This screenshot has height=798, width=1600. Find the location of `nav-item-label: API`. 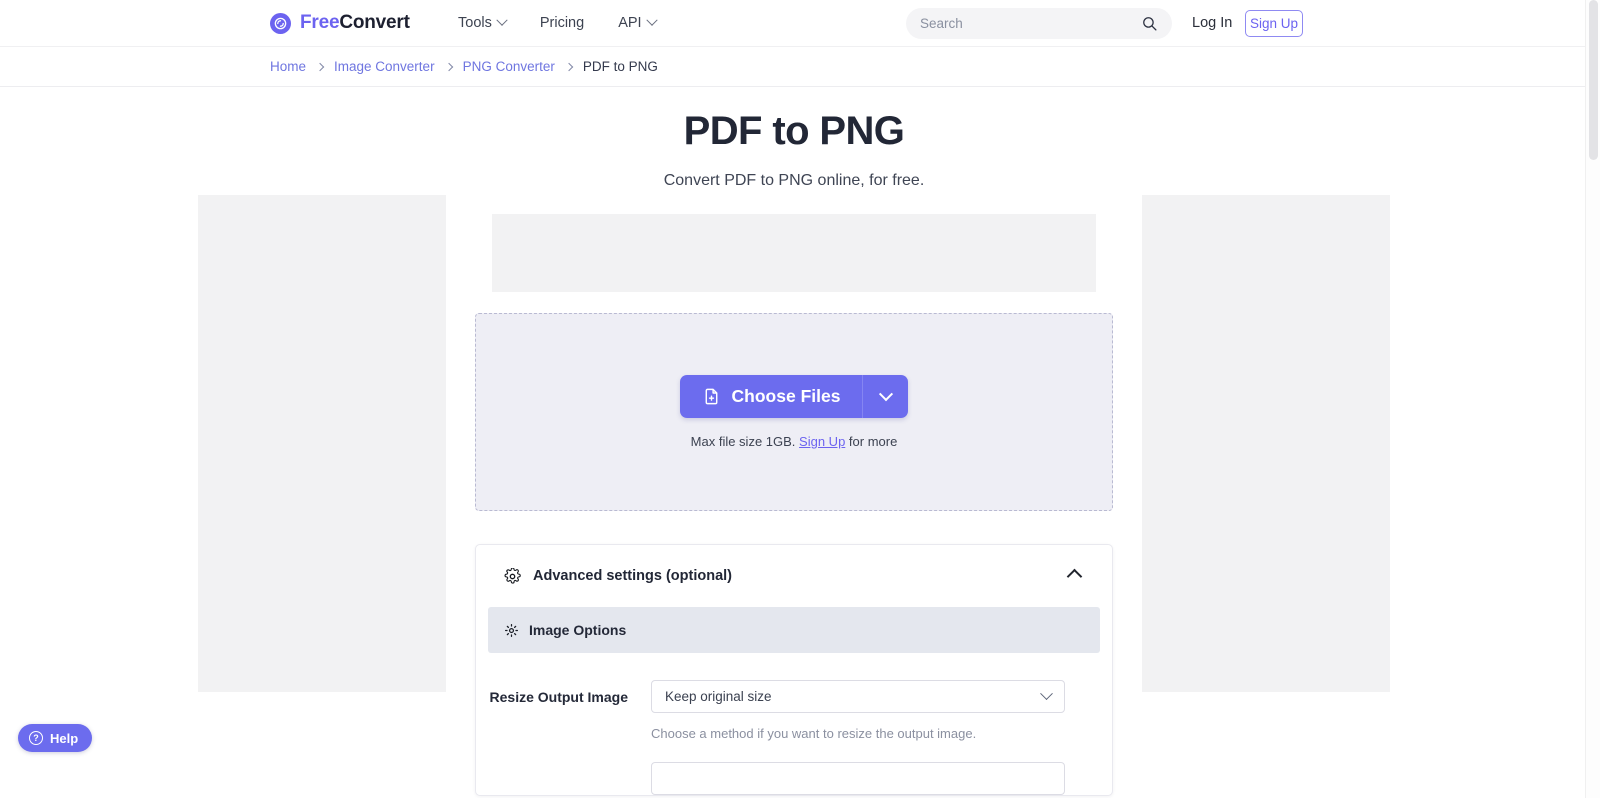

nav-item-label: API is located at coordinates (630, 23).